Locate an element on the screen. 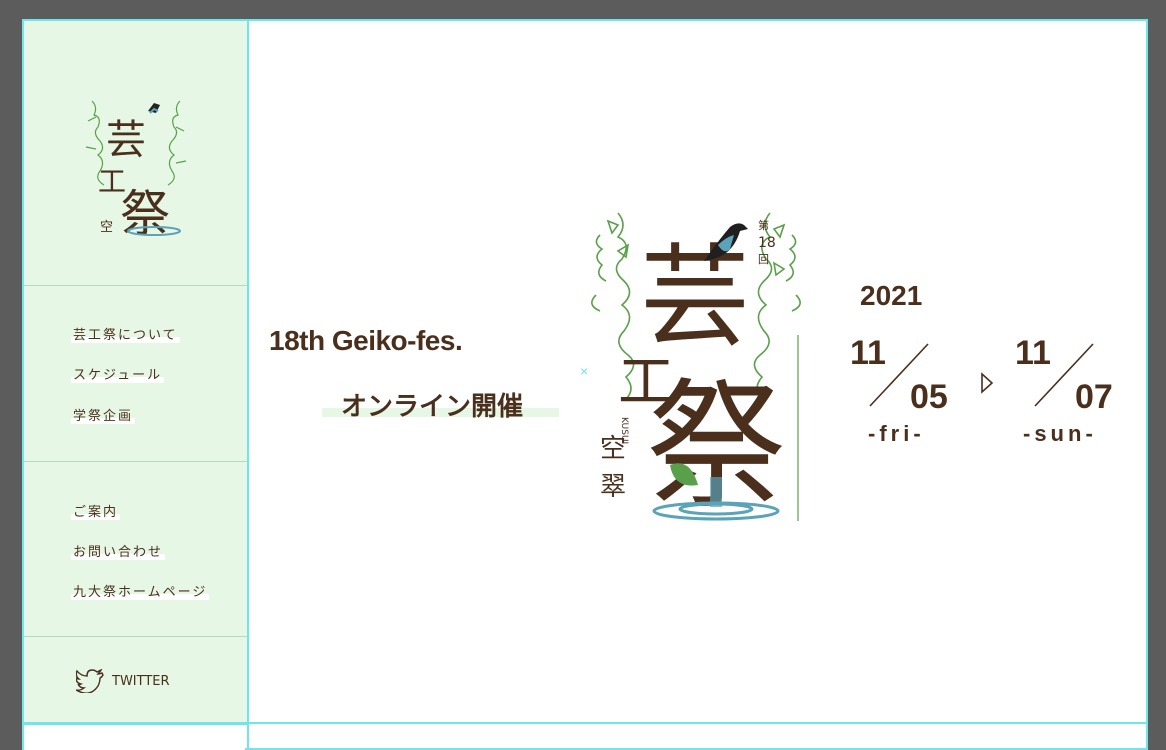 This screenshot has width=1166, height=750. hero-headline: 18th Geiko-fes. is located at coordinates (366, 340).